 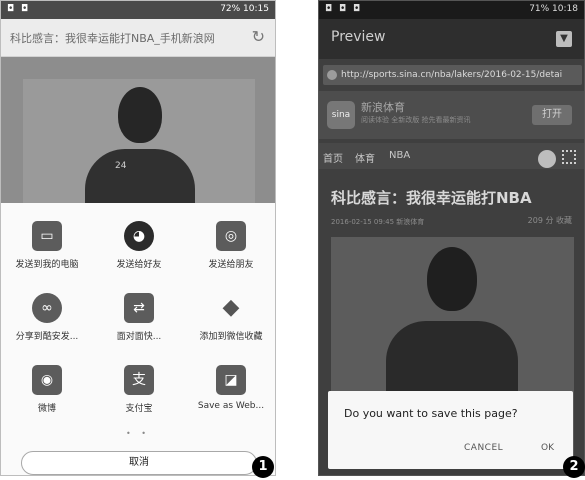 What do you see at coordinates (431, 413) in the screenshot?
I see `dialog-message: Do you want to save this page?` at bounding box center [431, 413].